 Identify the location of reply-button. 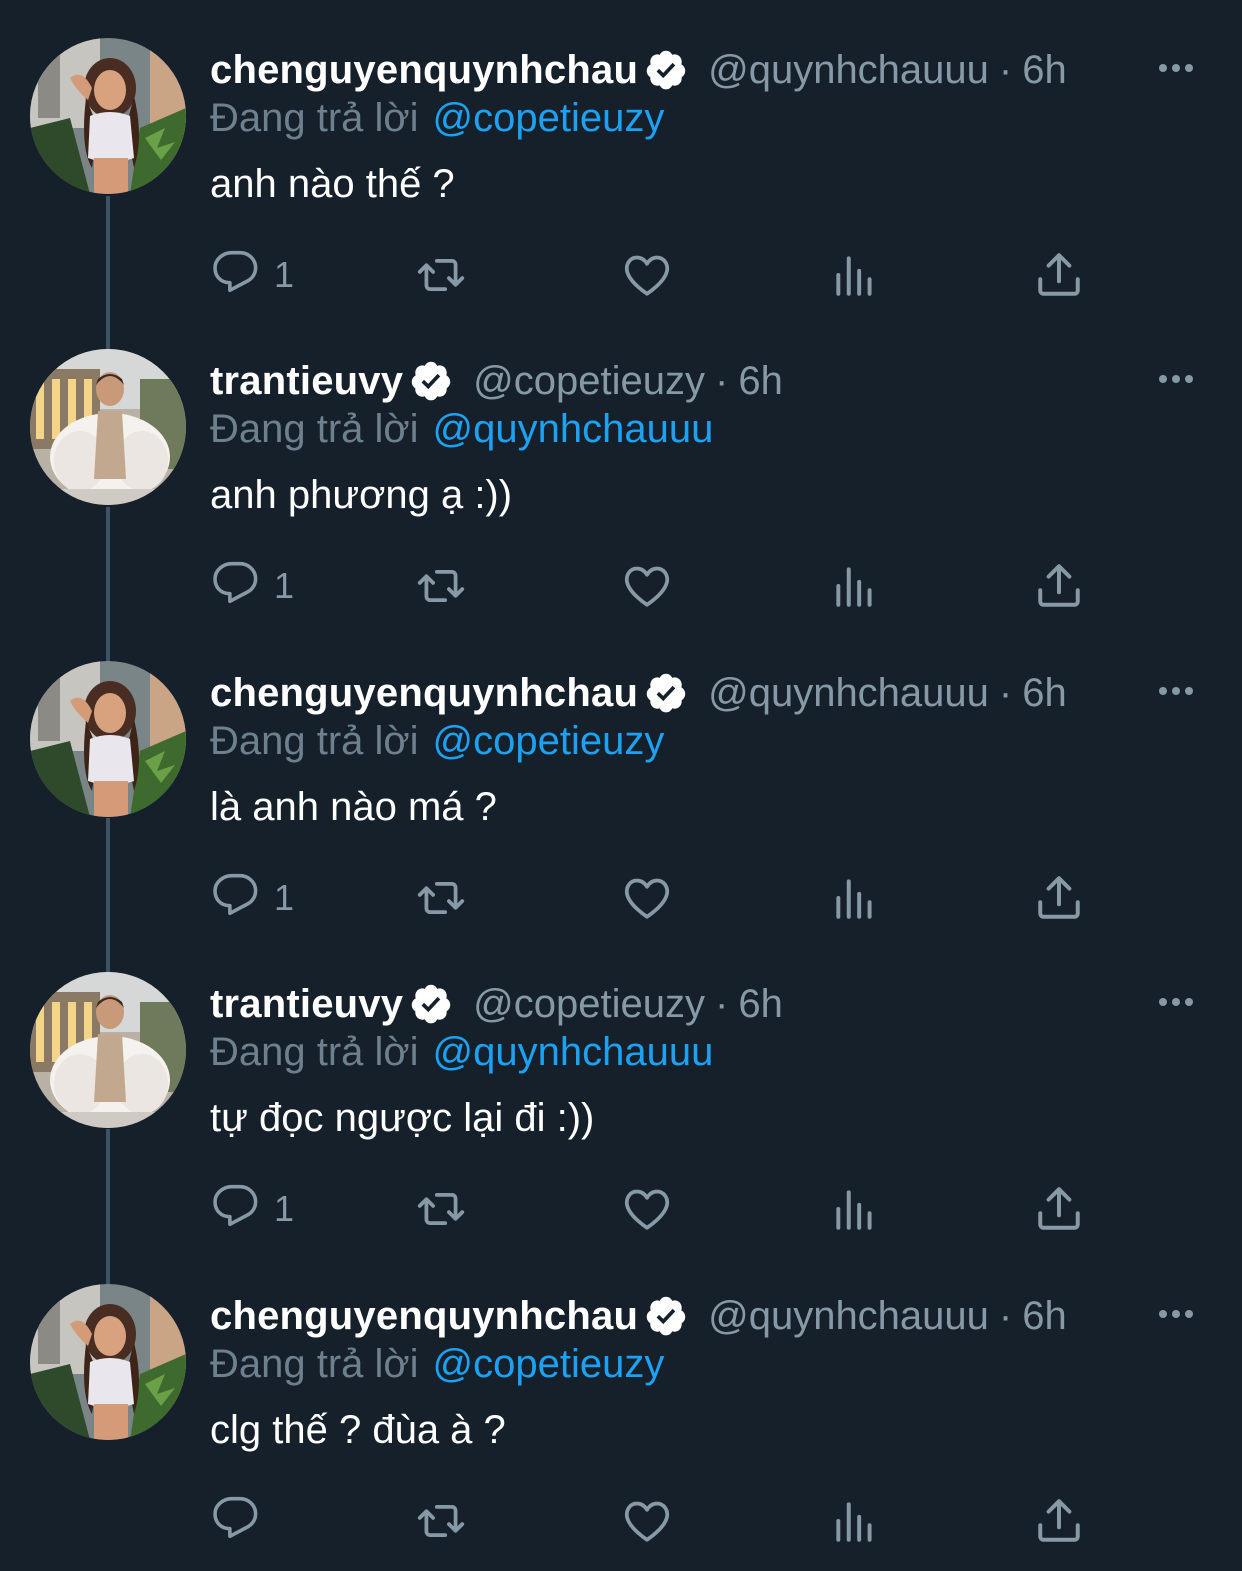
(243, 1521).